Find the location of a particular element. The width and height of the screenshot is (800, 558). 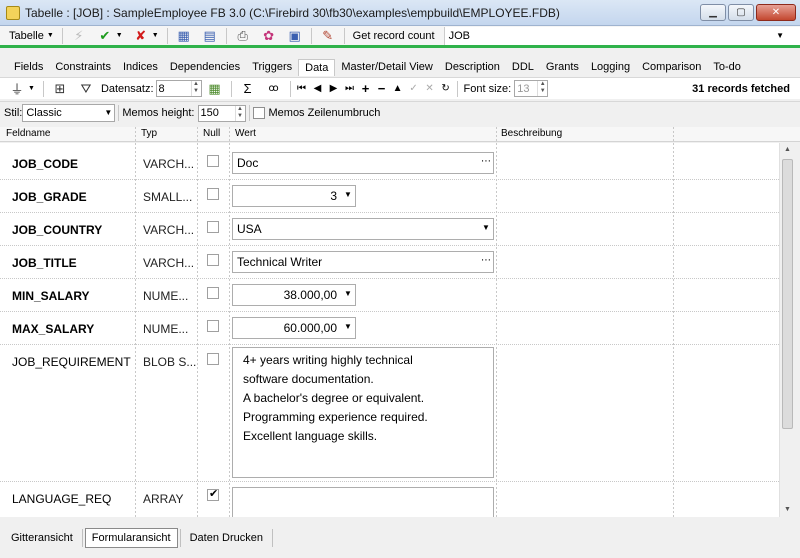

tab-comparison: Comparison is located at coordinates (671, 67).